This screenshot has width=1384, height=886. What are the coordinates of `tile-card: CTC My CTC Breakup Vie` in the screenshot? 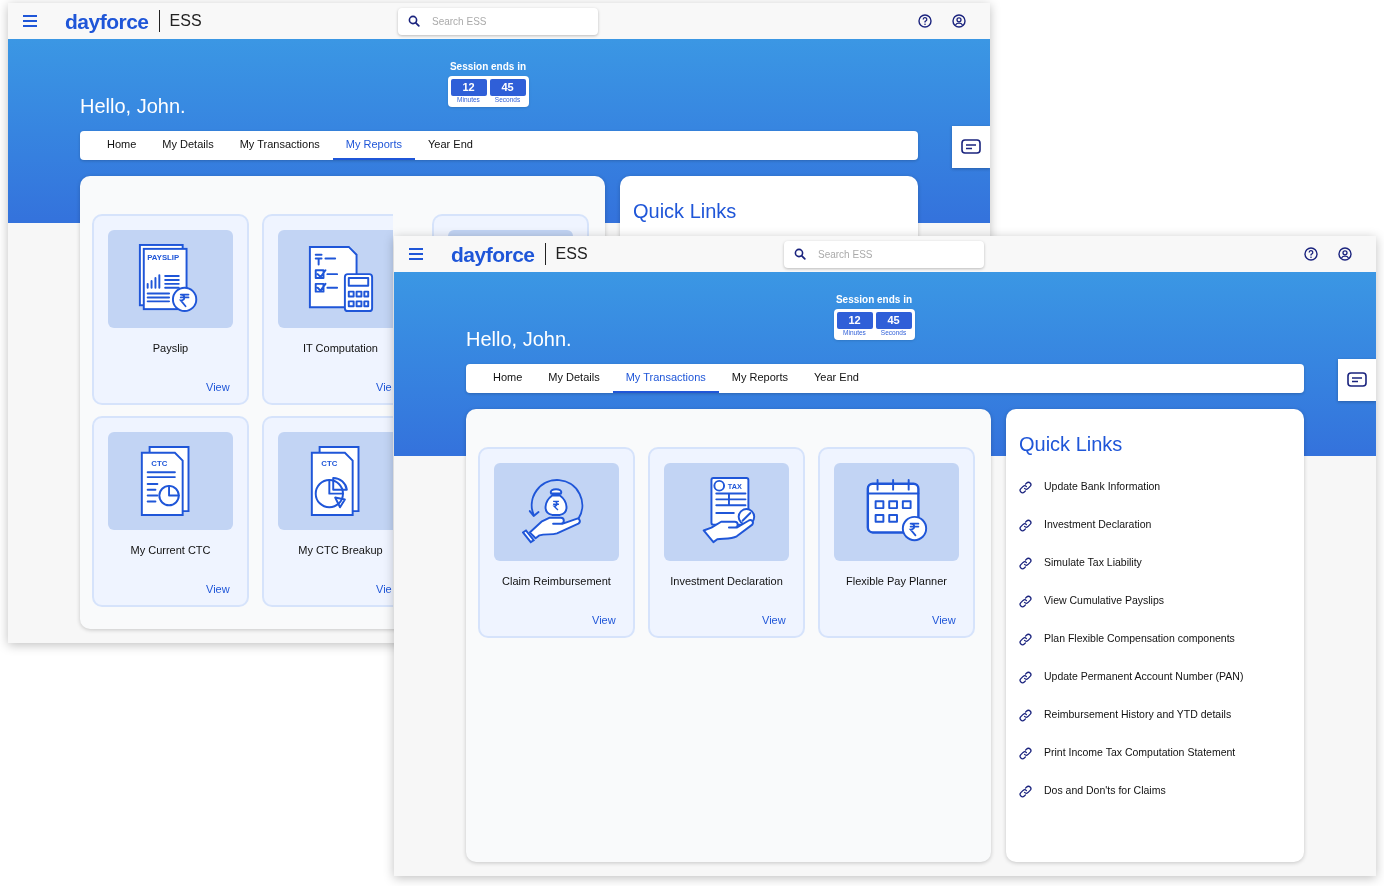 It's located at (327, 511).